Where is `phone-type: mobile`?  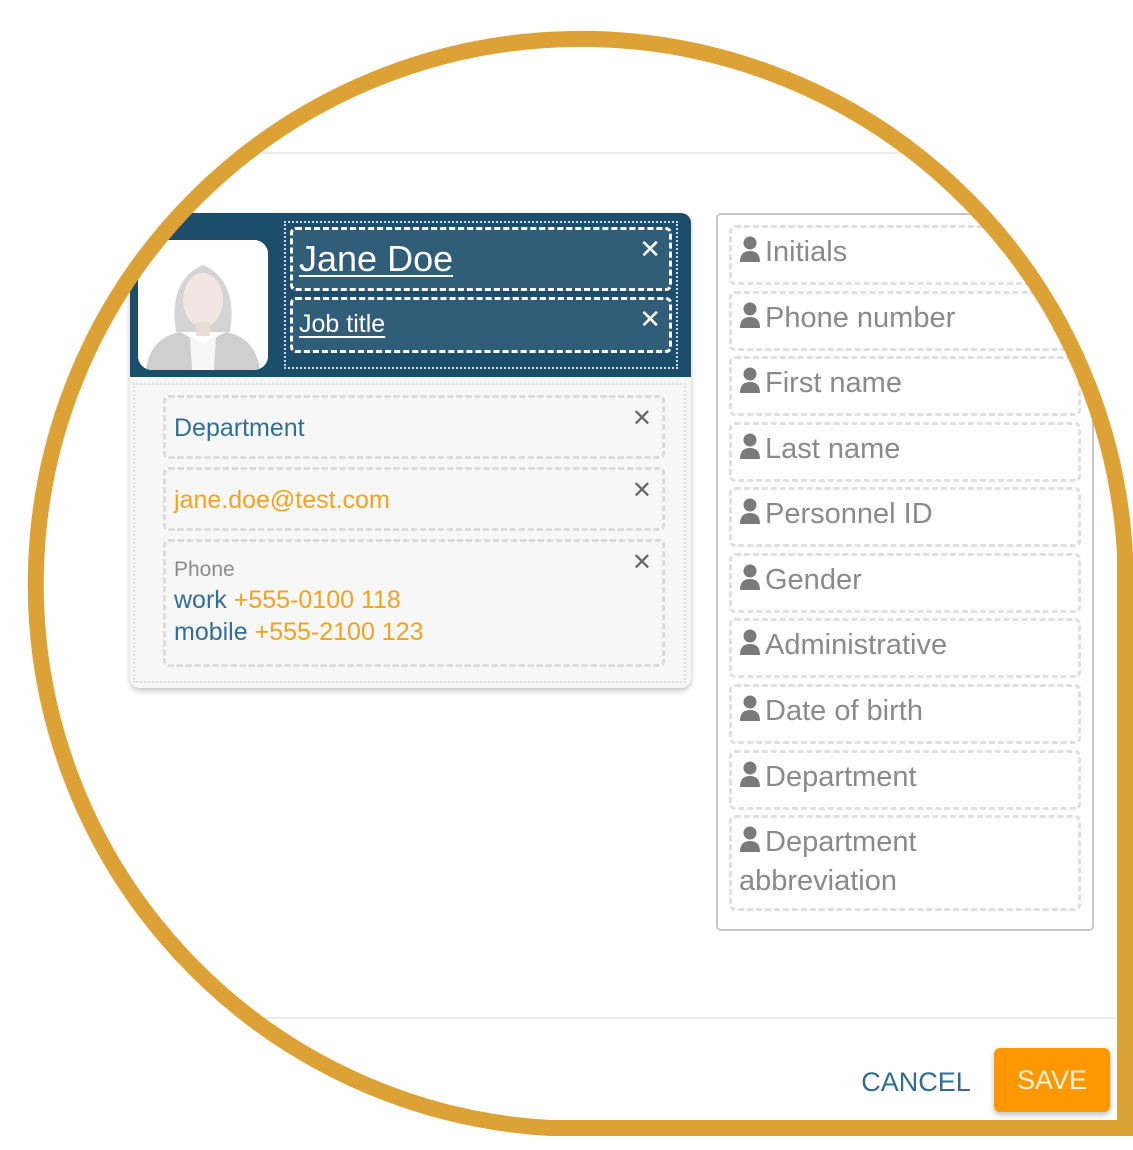
phone-type: mobile is located at coordinates (211, 632).